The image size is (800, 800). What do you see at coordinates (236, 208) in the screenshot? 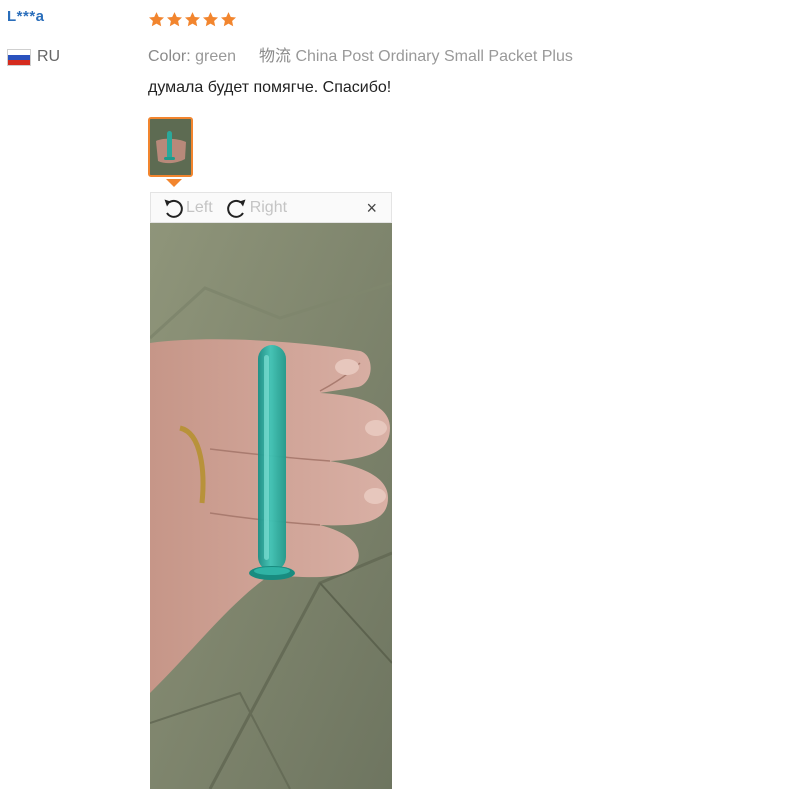
I see `rotate-right-icon` at bounding box center [236, 208].